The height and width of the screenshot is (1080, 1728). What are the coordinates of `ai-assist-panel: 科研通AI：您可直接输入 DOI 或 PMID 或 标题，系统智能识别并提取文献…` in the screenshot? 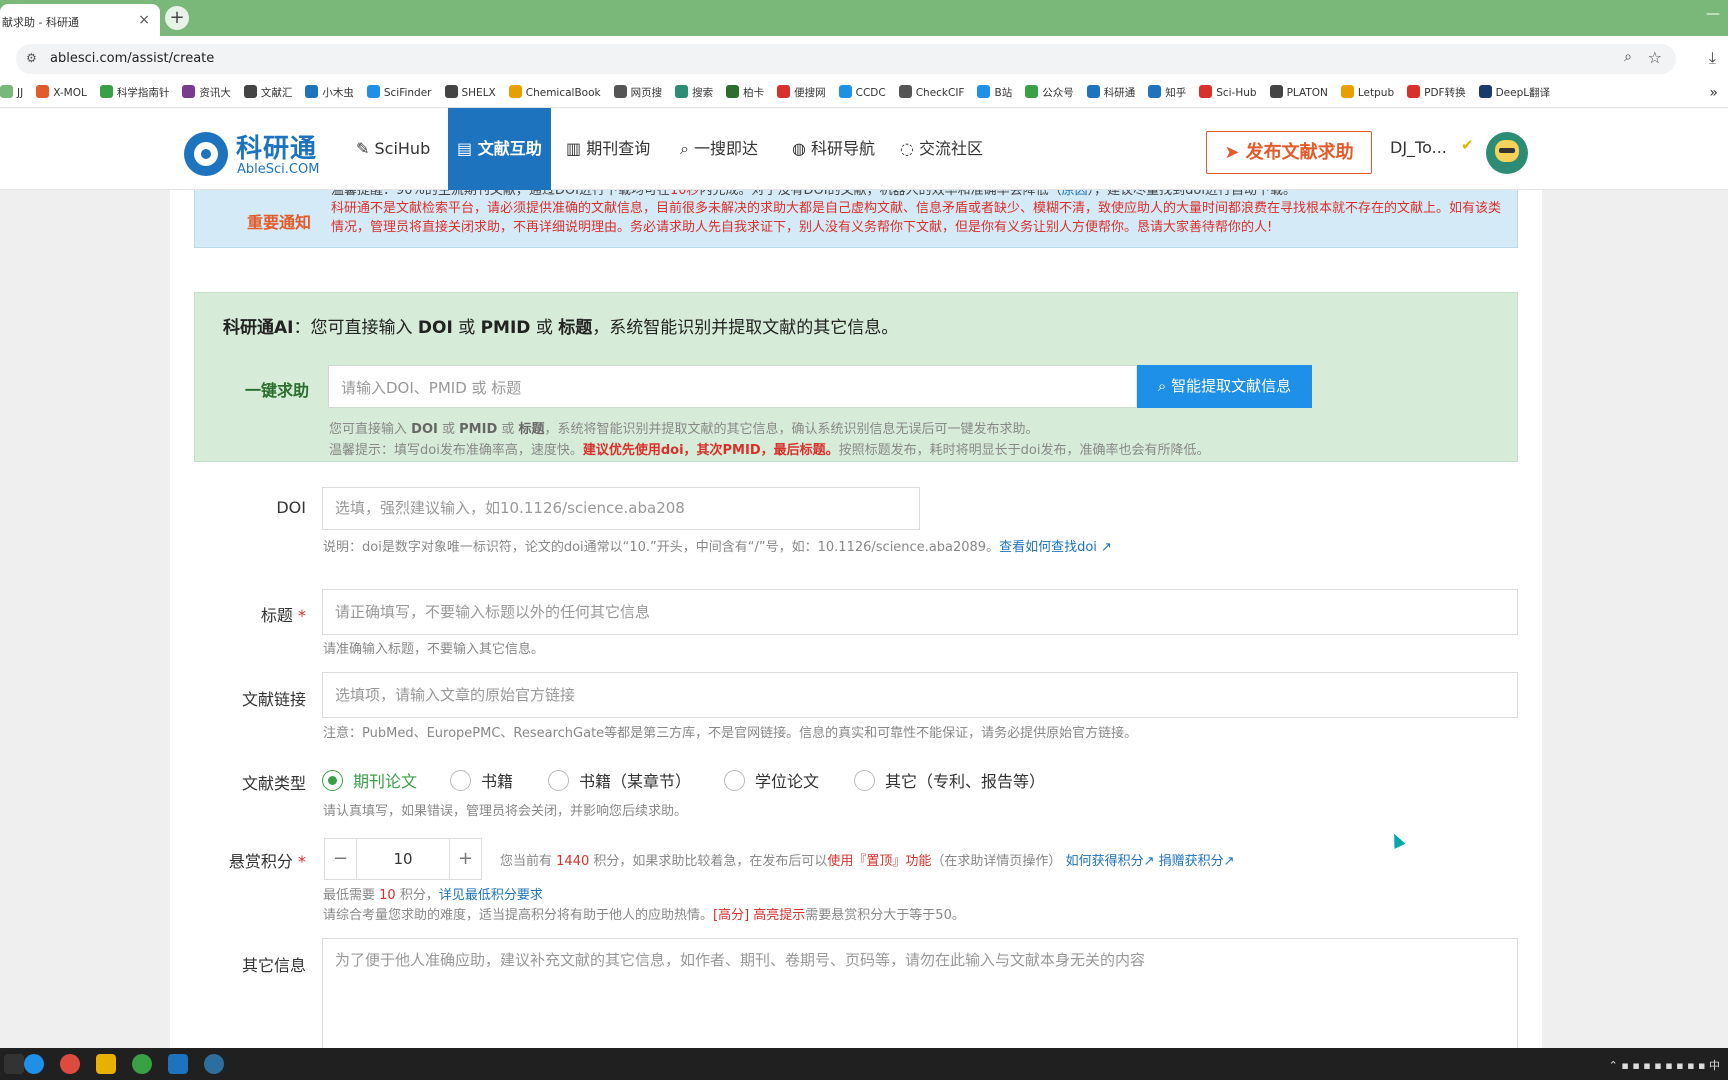 It's located at (856, 377).